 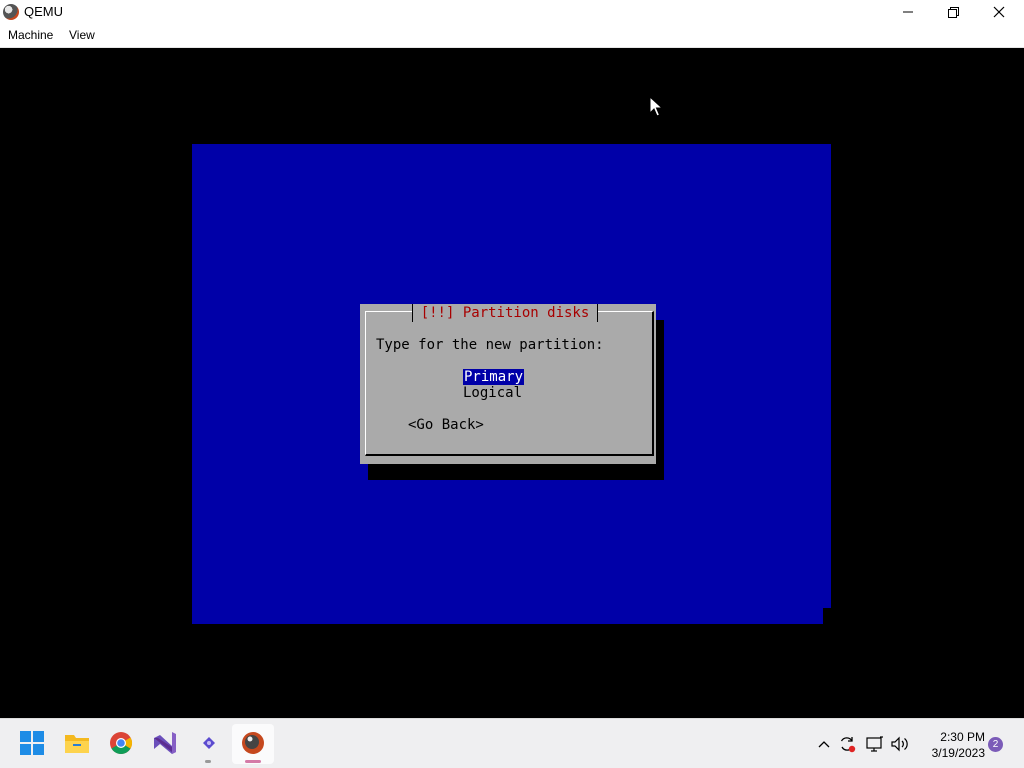 I want to click on maximize-icon, so click(x=953, y=12).